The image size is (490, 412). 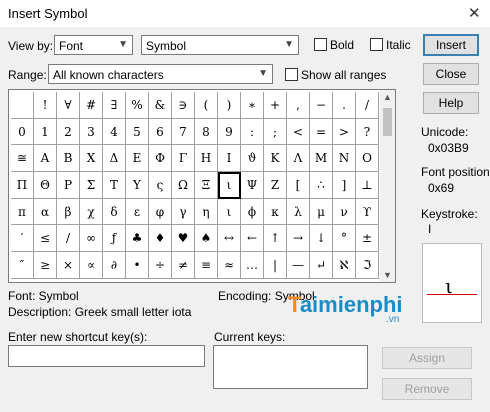 What do you see at coordinates (137, 239) in the screenshot?
I see `symbol-cell: ♣` at bounding box center [137, 239].